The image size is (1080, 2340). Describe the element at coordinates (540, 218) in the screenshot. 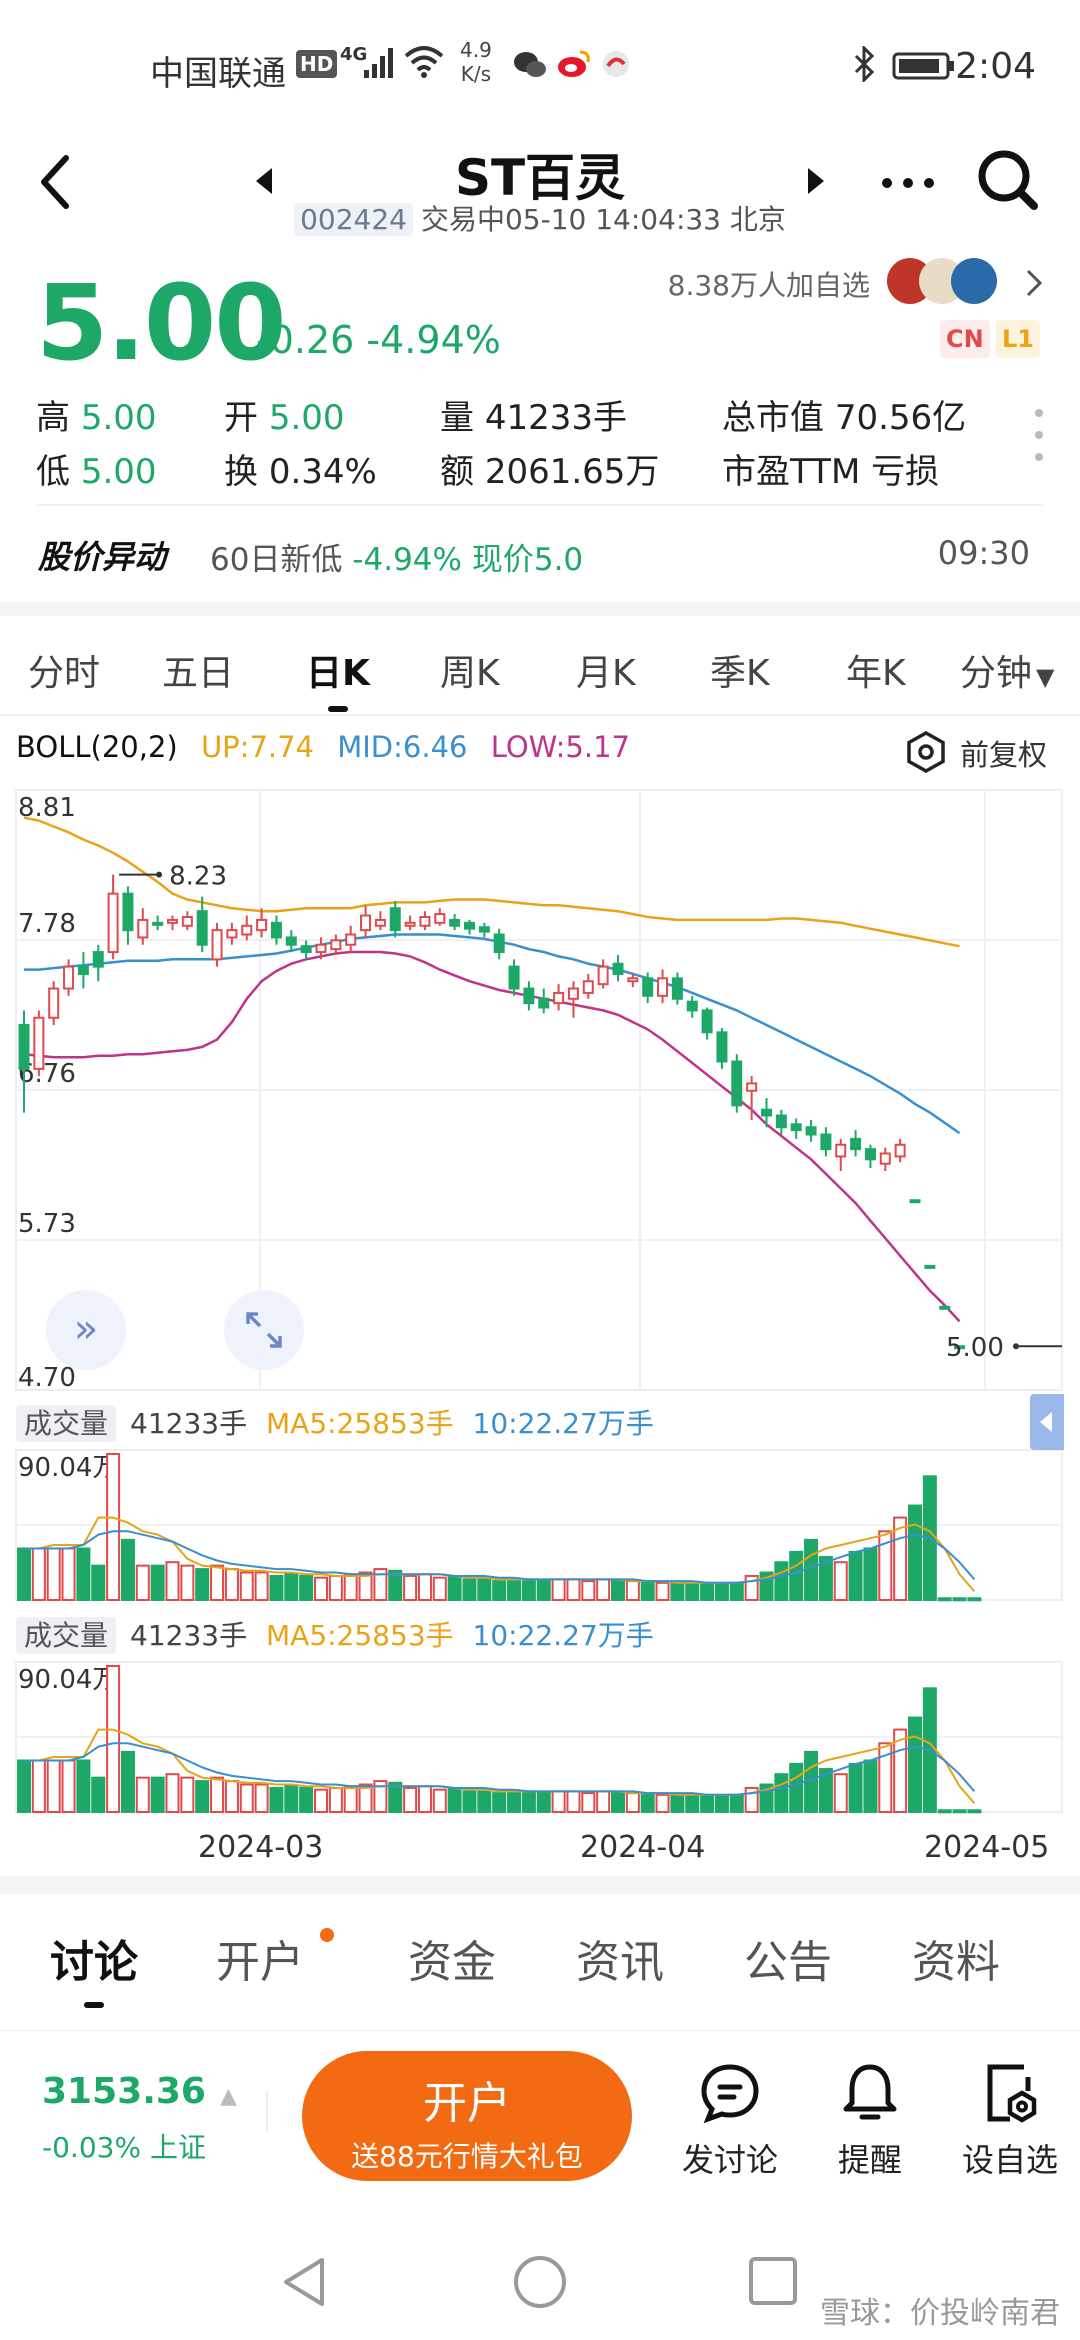

I see `stock-subtitle: 002424 交易中05-10 14:04:33 北京` at that location.